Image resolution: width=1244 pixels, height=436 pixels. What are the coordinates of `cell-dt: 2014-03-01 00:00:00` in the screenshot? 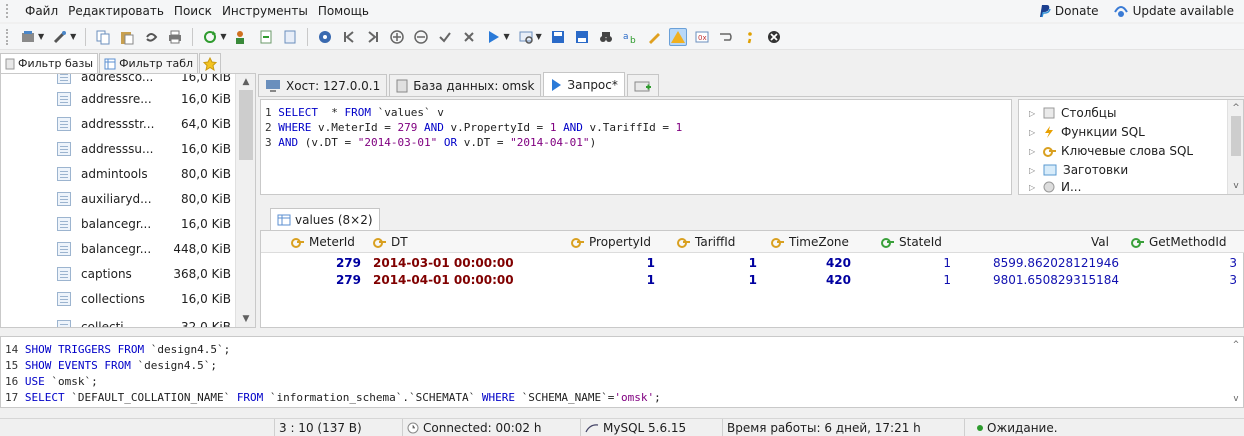 It's located at (443, 263).